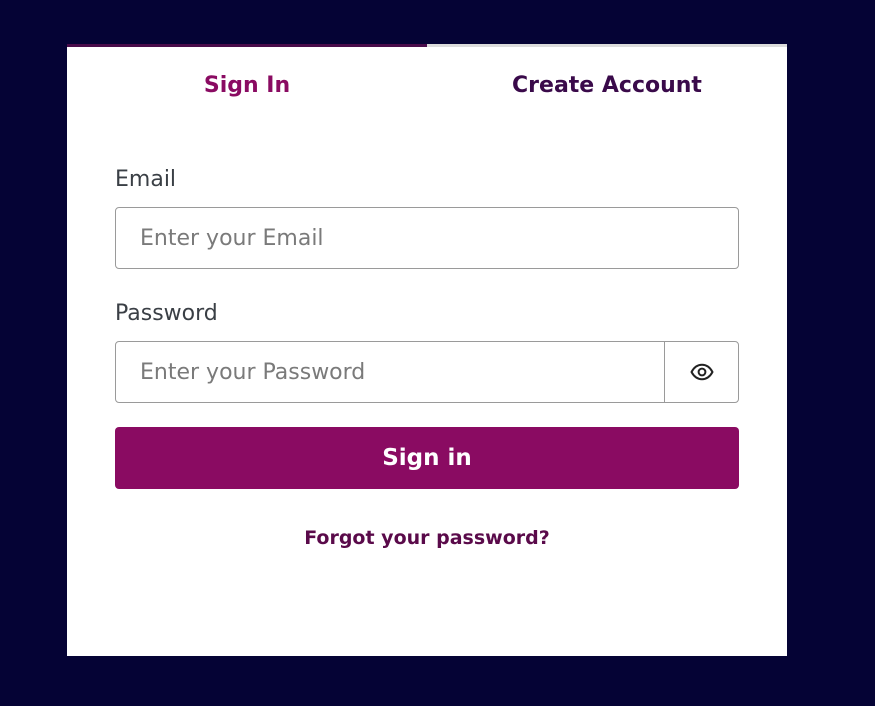 The width and height of the screenshot is (875, 706). I want to click on password-field, so click(390, 372).